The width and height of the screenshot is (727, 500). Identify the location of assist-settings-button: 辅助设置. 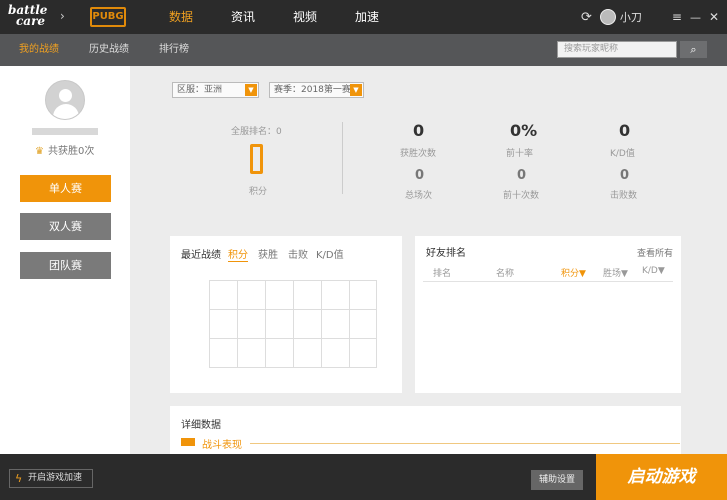
(557, 480).